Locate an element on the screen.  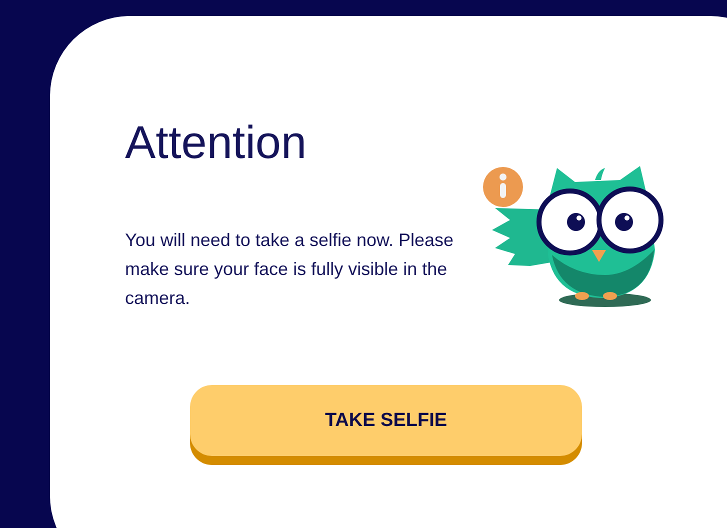
dialog-message: You will need to take a selfie now. Please make sure your face is fully visible in the camera. is located at coordinates (290, 269).